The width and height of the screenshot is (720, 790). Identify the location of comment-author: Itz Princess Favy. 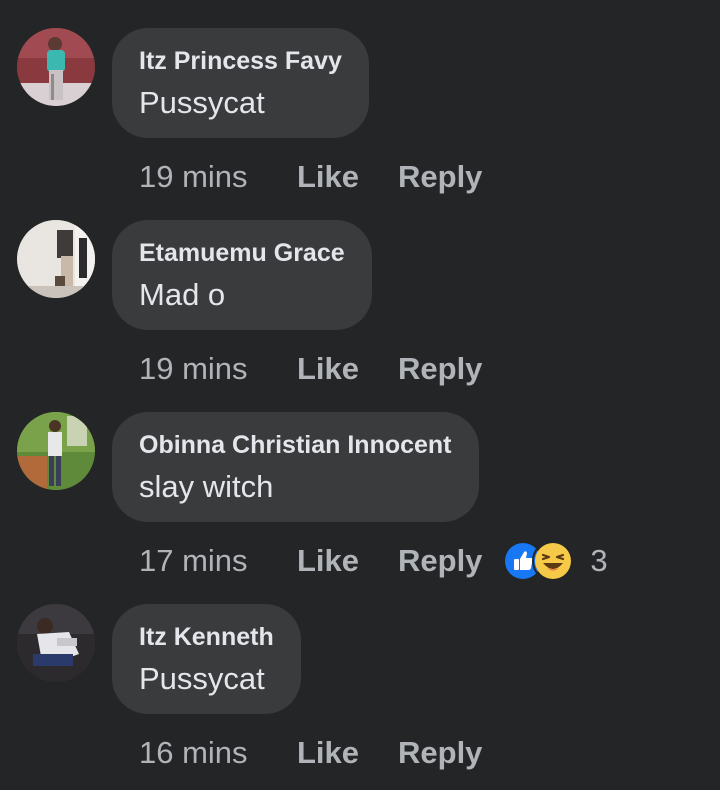
(240, 61).